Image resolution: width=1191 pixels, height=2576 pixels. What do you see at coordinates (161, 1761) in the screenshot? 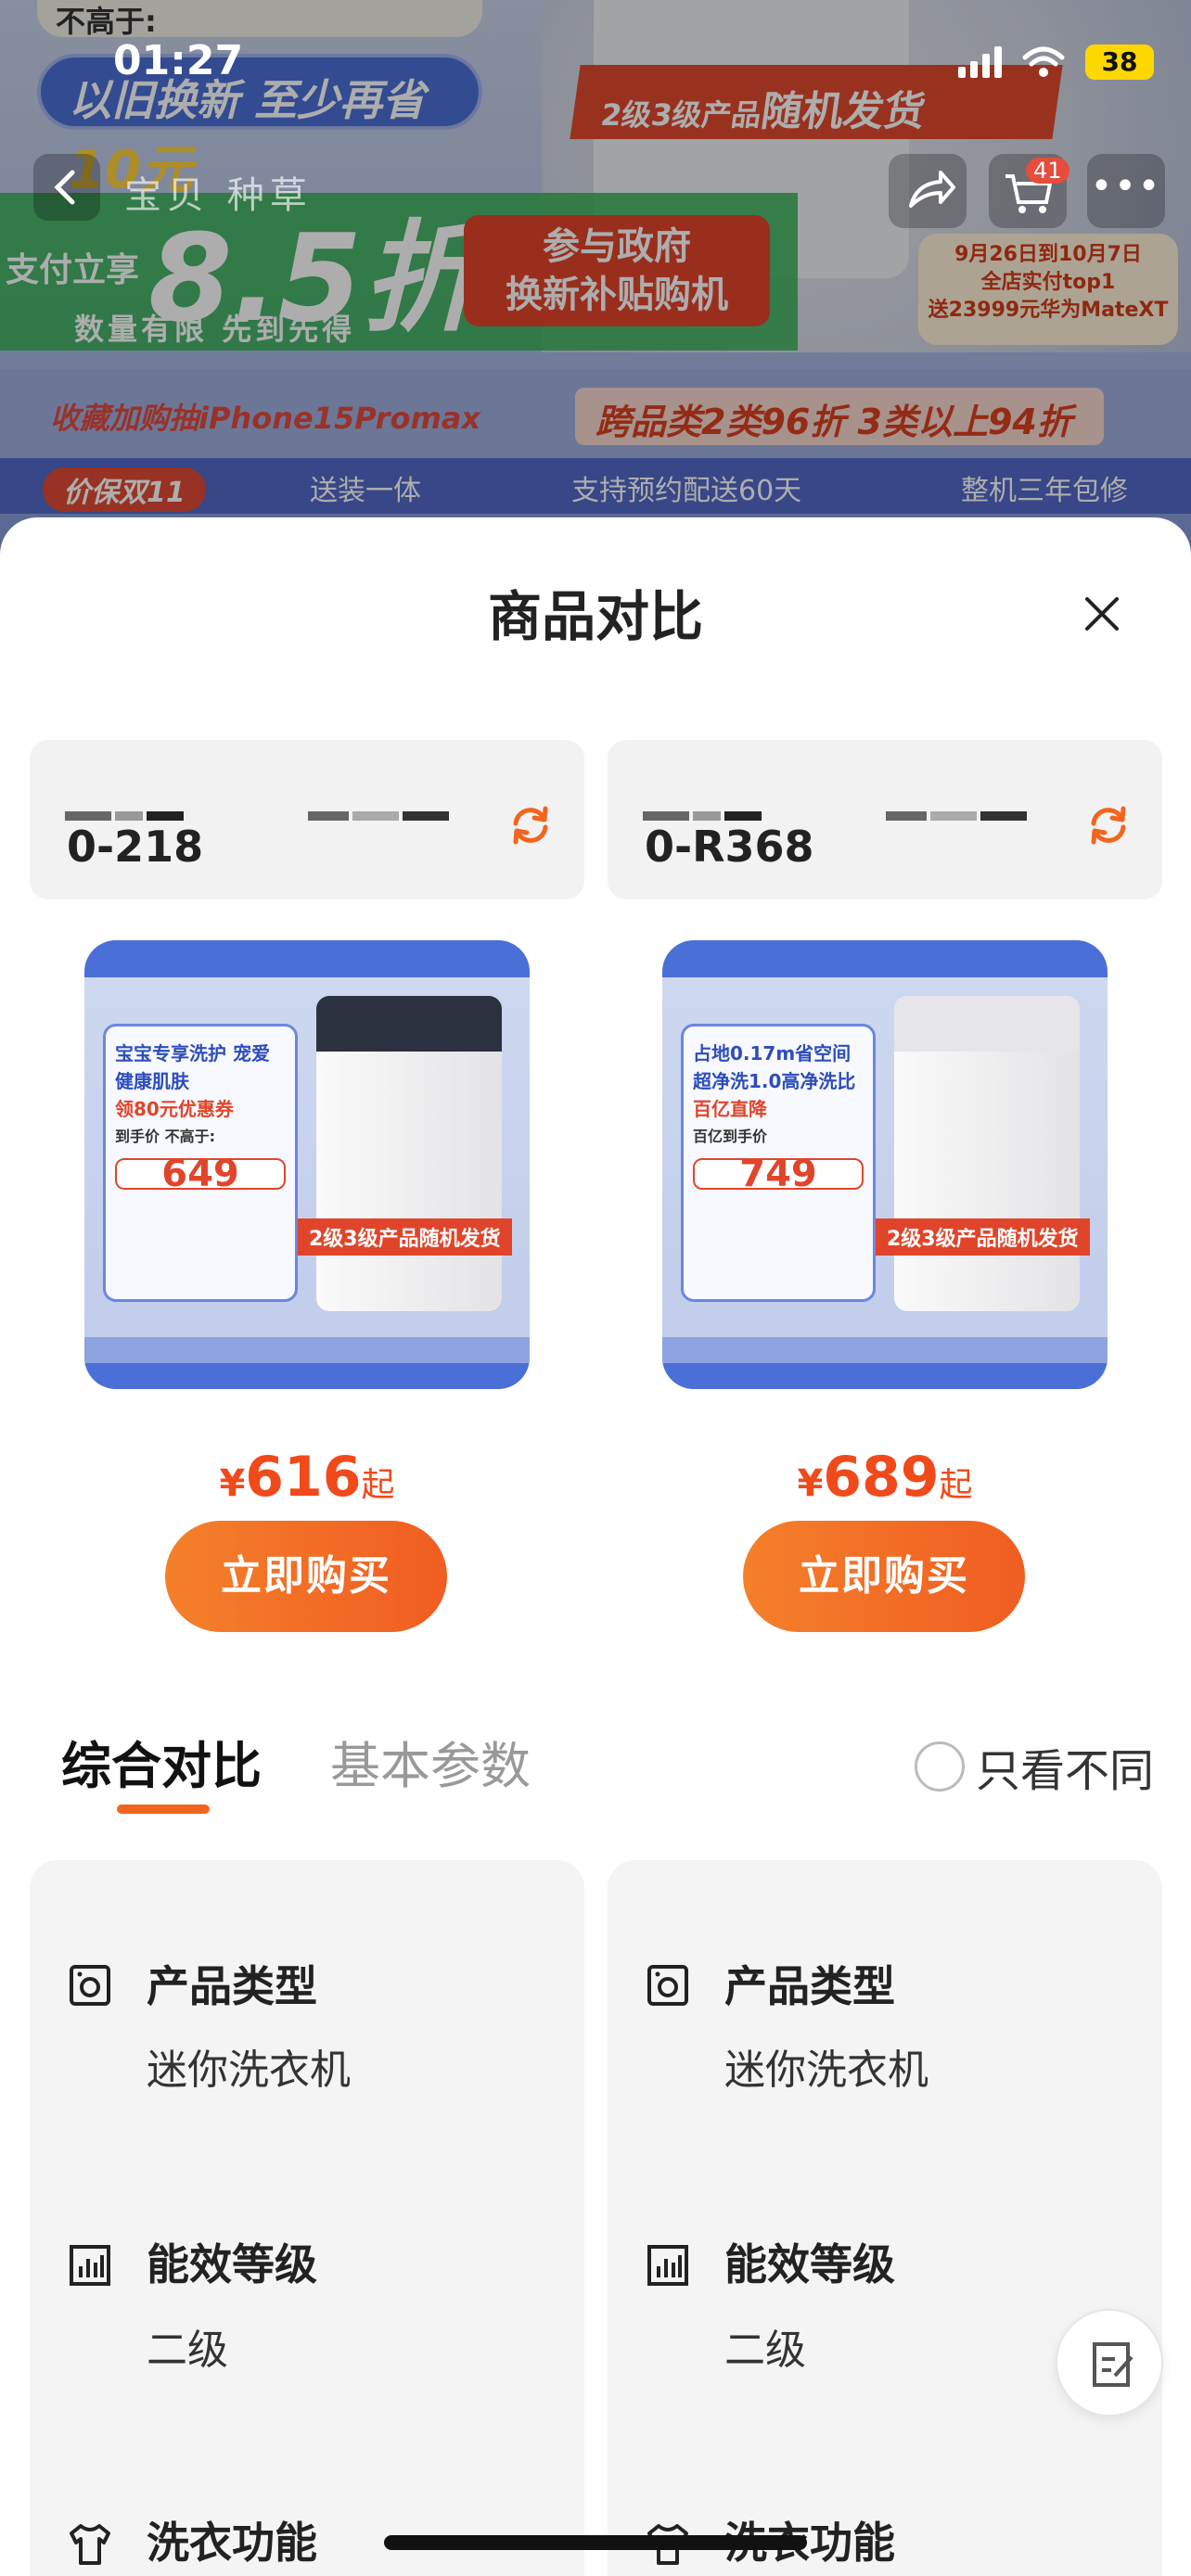
I see `tab-overall-compare: 综合对比` at bounding box center [161, 1761].